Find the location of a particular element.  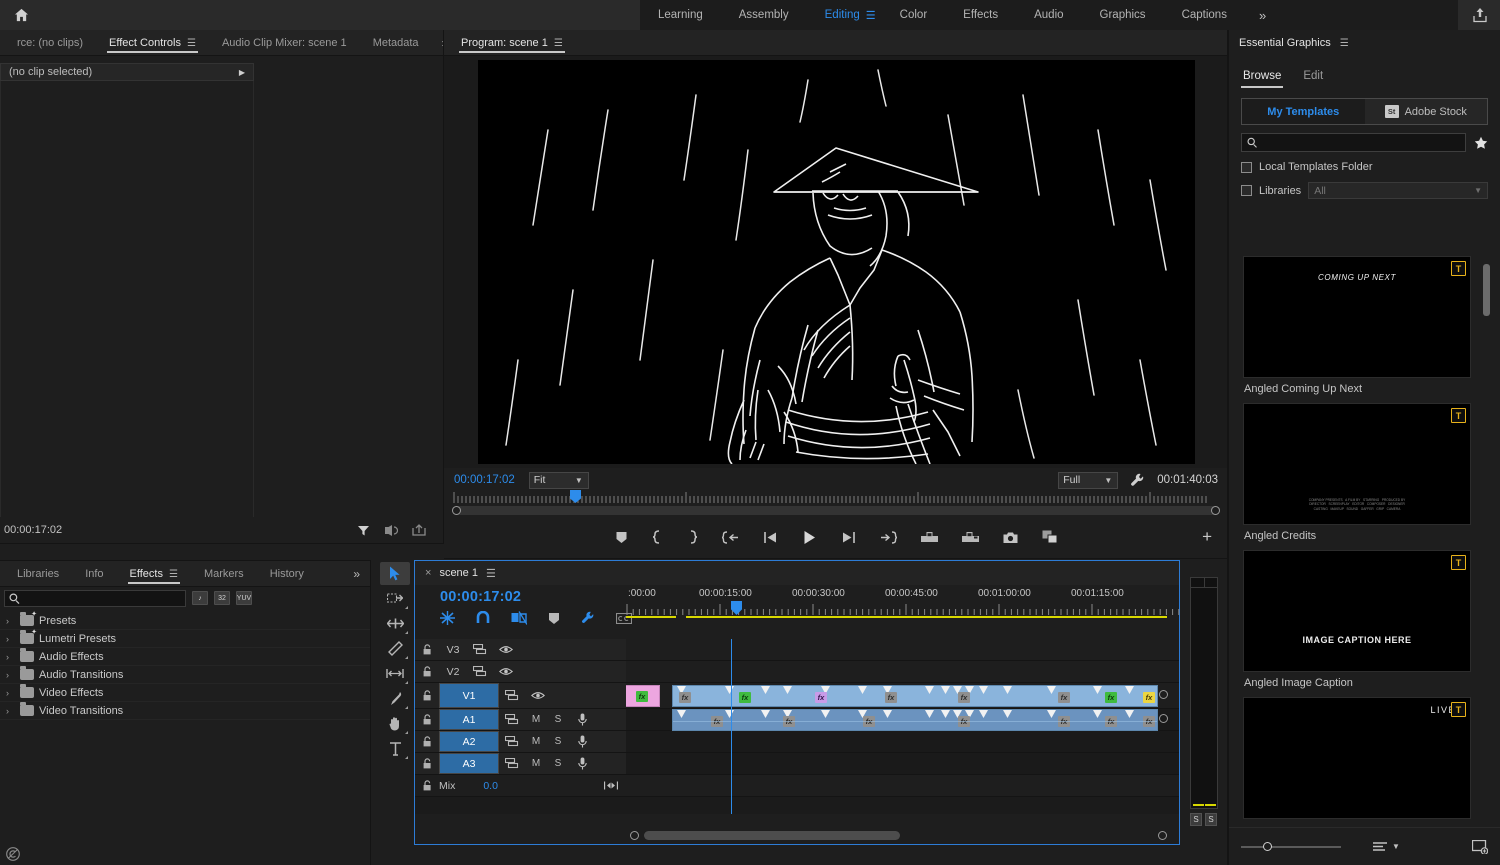

templates-search-input is located at coordinates (1361, 142).